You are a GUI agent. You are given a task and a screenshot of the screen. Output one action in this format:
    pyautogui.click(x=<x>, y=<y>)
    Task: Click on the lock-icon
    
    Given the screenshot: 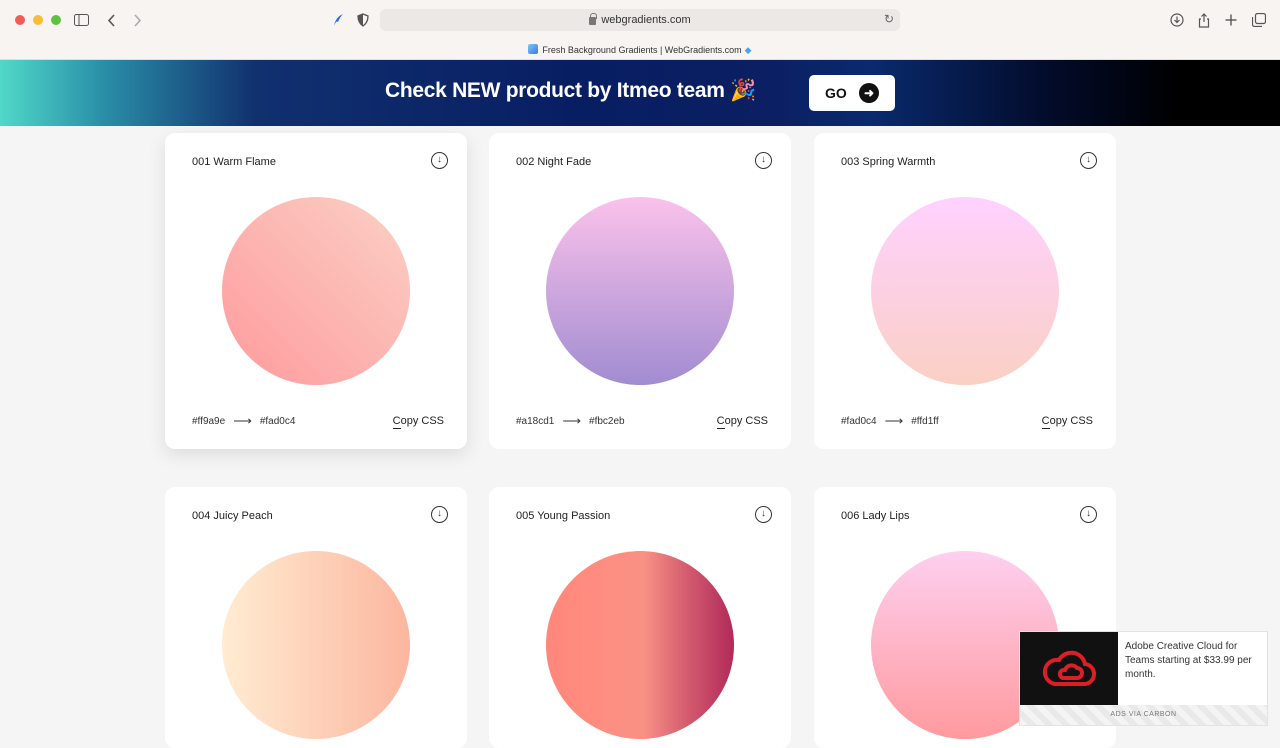 What is the action you would take?
    pyautogui.click(x=593, y=19)
    